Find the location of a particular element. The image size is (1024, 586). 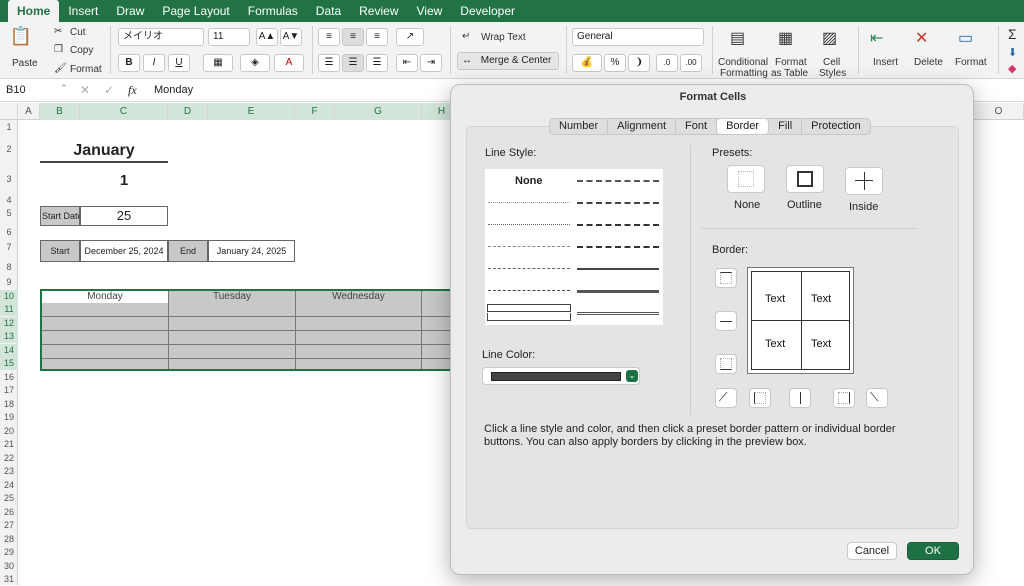

conditional-formatting-label-2: Formatting is located at coordinates (744, 73).